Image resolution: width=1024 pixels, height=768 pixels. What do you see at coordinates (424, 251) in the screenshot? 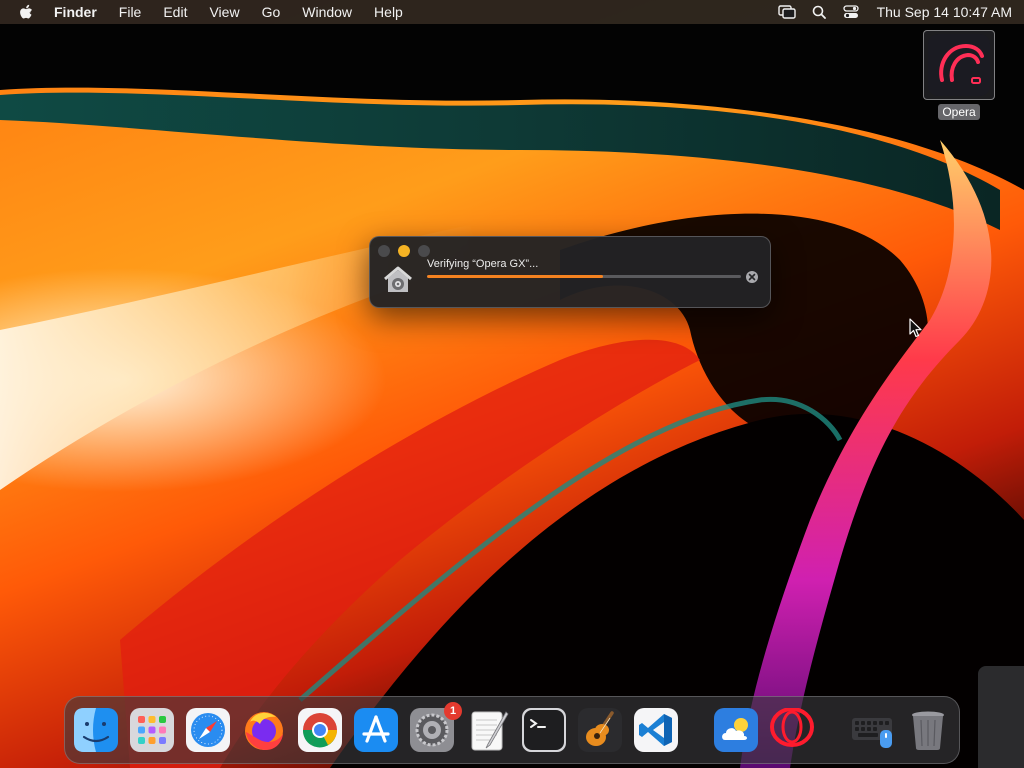
I see `zoom-window-button` at bounding box center [424, 251].